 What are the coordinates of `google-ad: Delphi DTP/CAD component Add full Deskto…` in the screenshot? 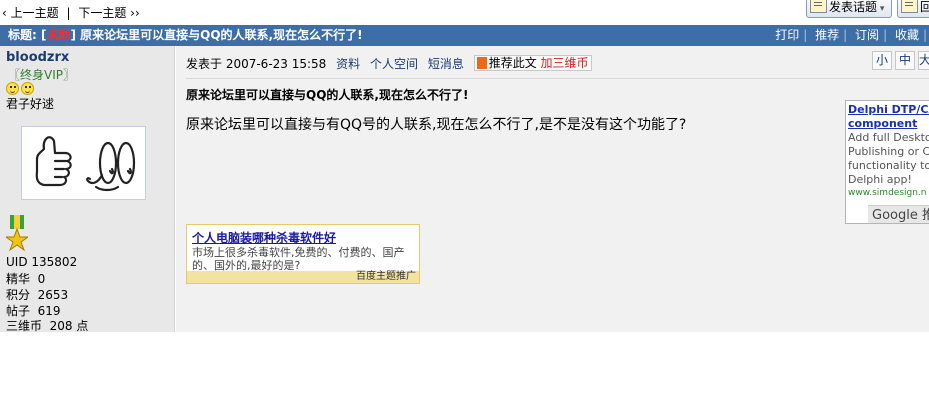 It's located at (887, 162).